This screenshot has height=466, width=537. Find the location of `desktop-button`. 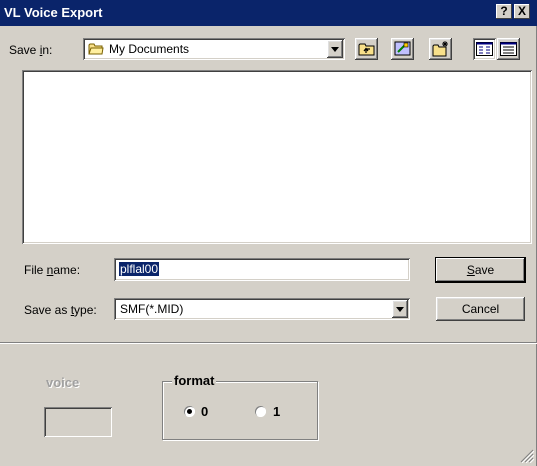

desktop-button is located at coordinates (402, 49).